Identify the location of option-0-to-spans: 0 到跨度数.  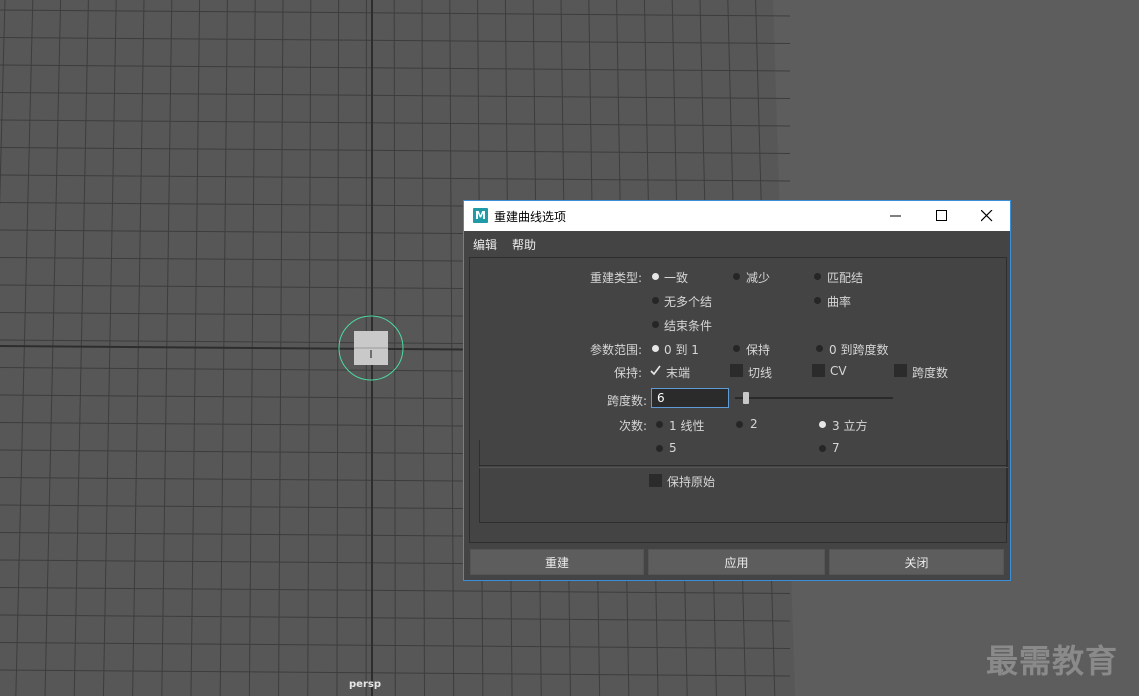
(858, 349).